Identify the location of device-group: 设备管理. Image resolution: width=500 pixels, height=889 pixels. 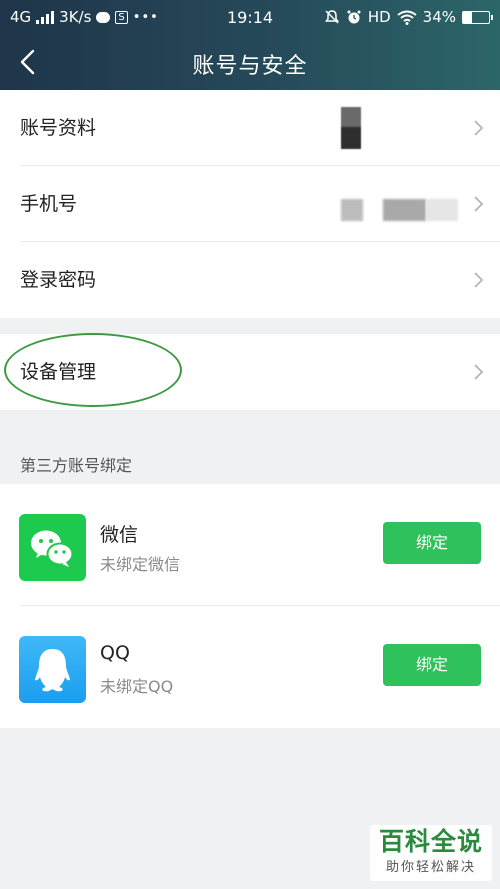
(250, 372).